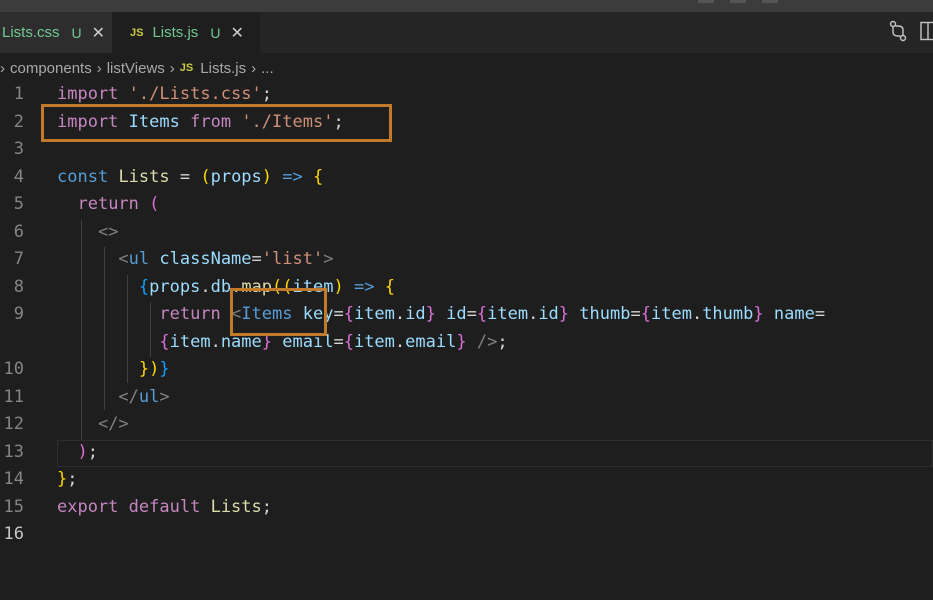 Image resolution: width=933 pixels, height=600 pixels. Describe the element at coordinates (770, 1) in the screenshot. I see `restore-icon` at that location.